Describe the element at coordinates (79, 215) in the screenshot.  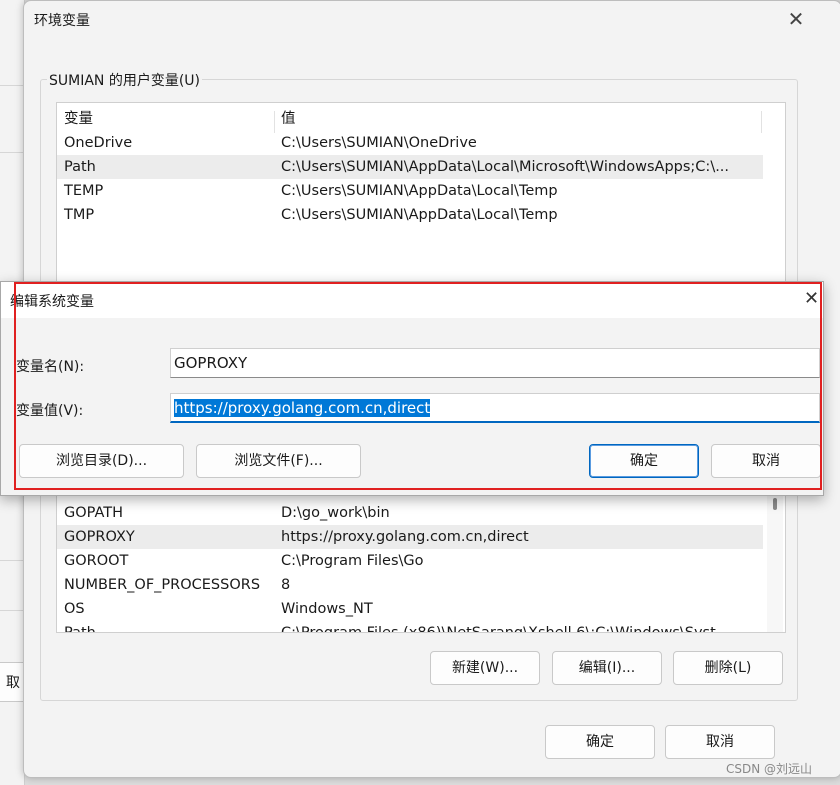
I see `row-name: TMP` at that location.